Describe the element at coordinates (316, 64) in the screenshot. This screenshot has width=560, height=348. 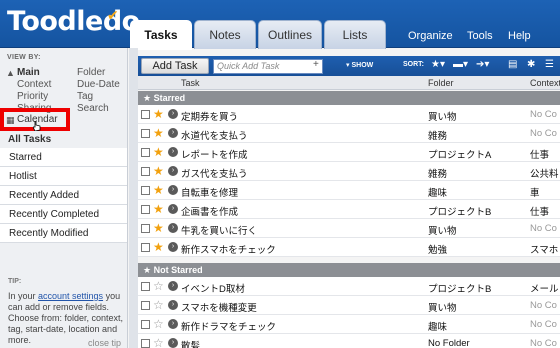
I see `quick-add-submit-icon: +` at that location.